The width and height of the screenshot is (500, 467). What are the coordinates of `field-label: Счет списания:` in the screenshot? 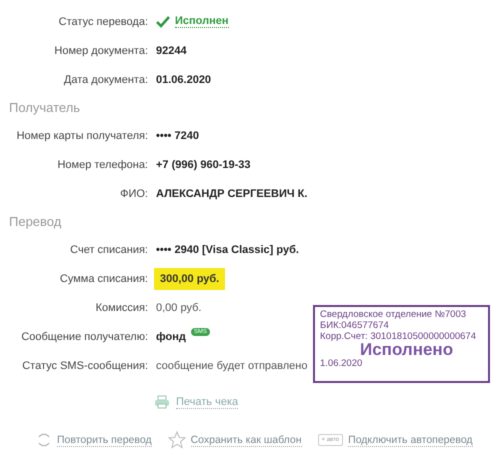 It's located at (108, 250).